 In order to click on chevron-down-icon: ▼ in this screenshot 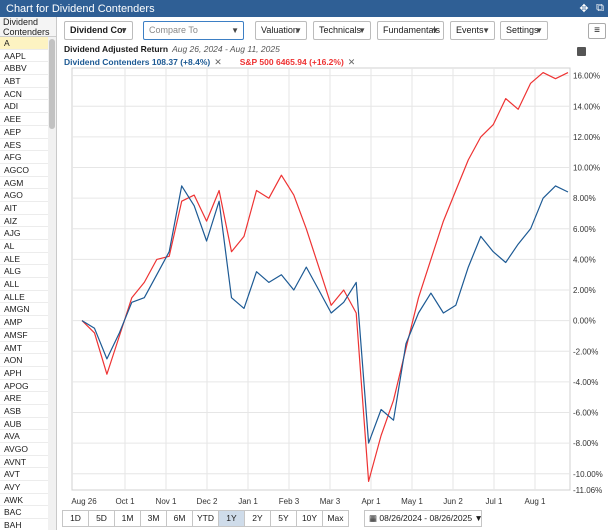, I will do `click(478, 518)`.